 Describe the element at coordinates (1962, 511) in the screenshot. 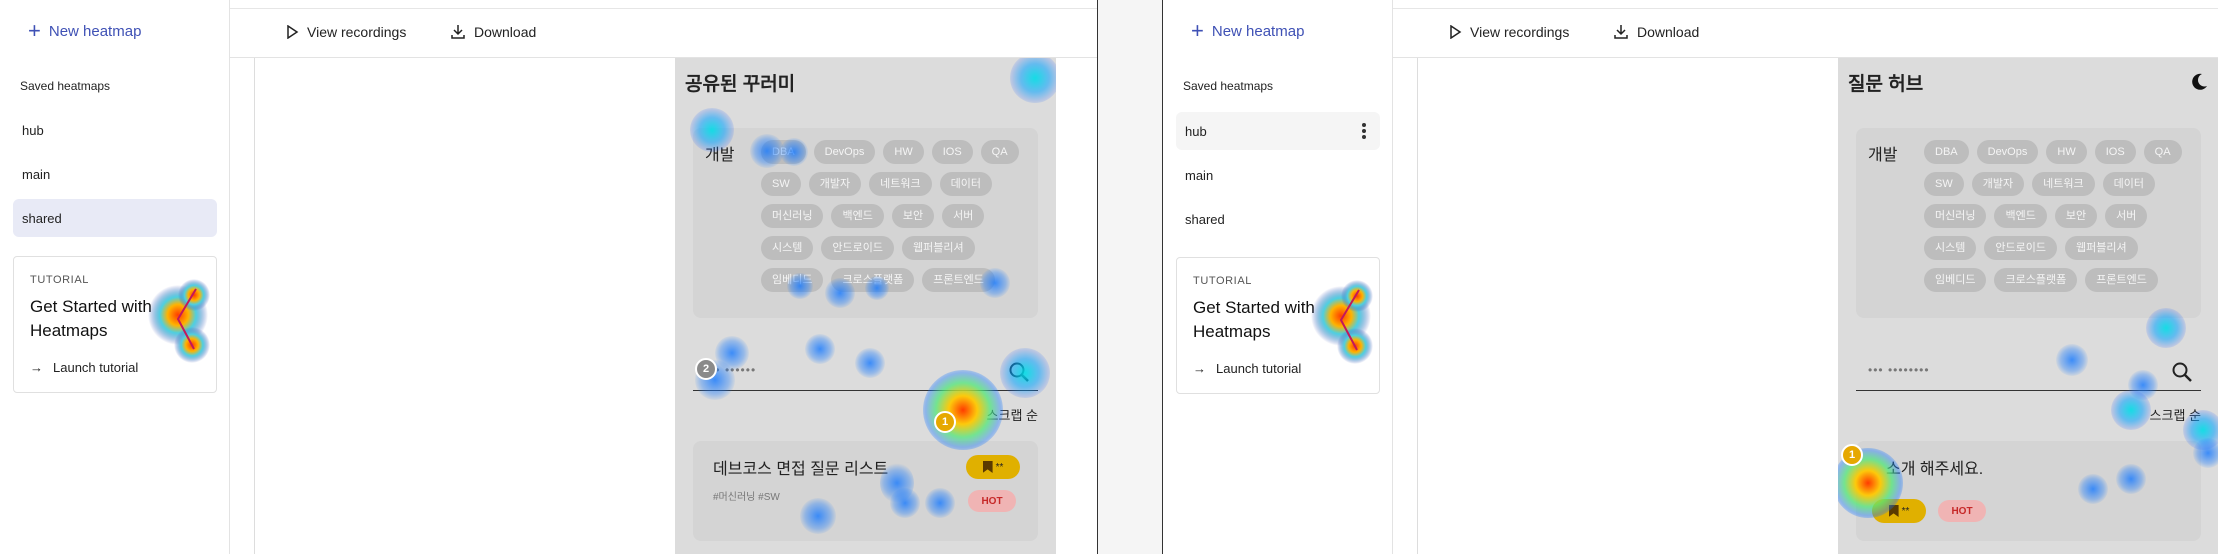

I see `hot-badge: HOT` at that location.